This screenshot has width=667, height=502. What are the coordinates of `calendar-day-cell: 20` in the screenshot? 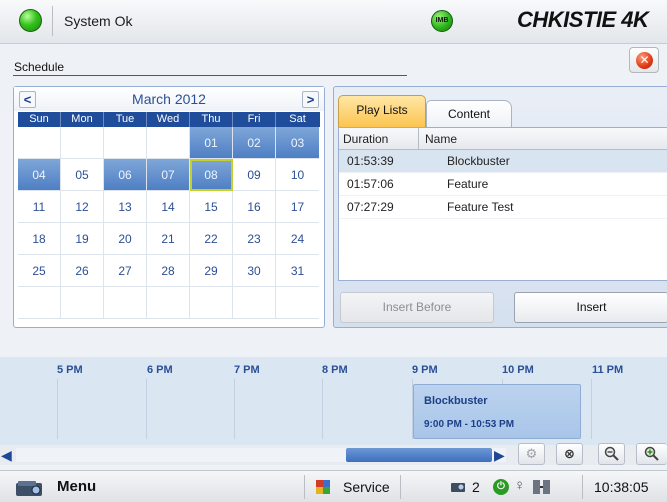 It's located at (125, 239).